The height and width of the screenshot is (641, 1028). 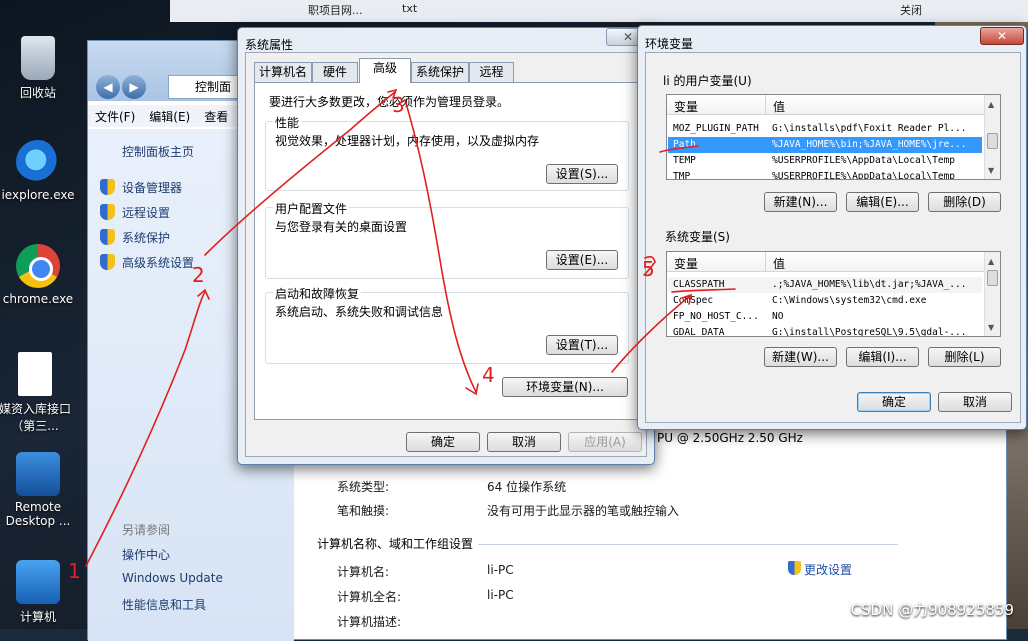 I want to click on var-name: ComSpec, so click(x=693, y=300).